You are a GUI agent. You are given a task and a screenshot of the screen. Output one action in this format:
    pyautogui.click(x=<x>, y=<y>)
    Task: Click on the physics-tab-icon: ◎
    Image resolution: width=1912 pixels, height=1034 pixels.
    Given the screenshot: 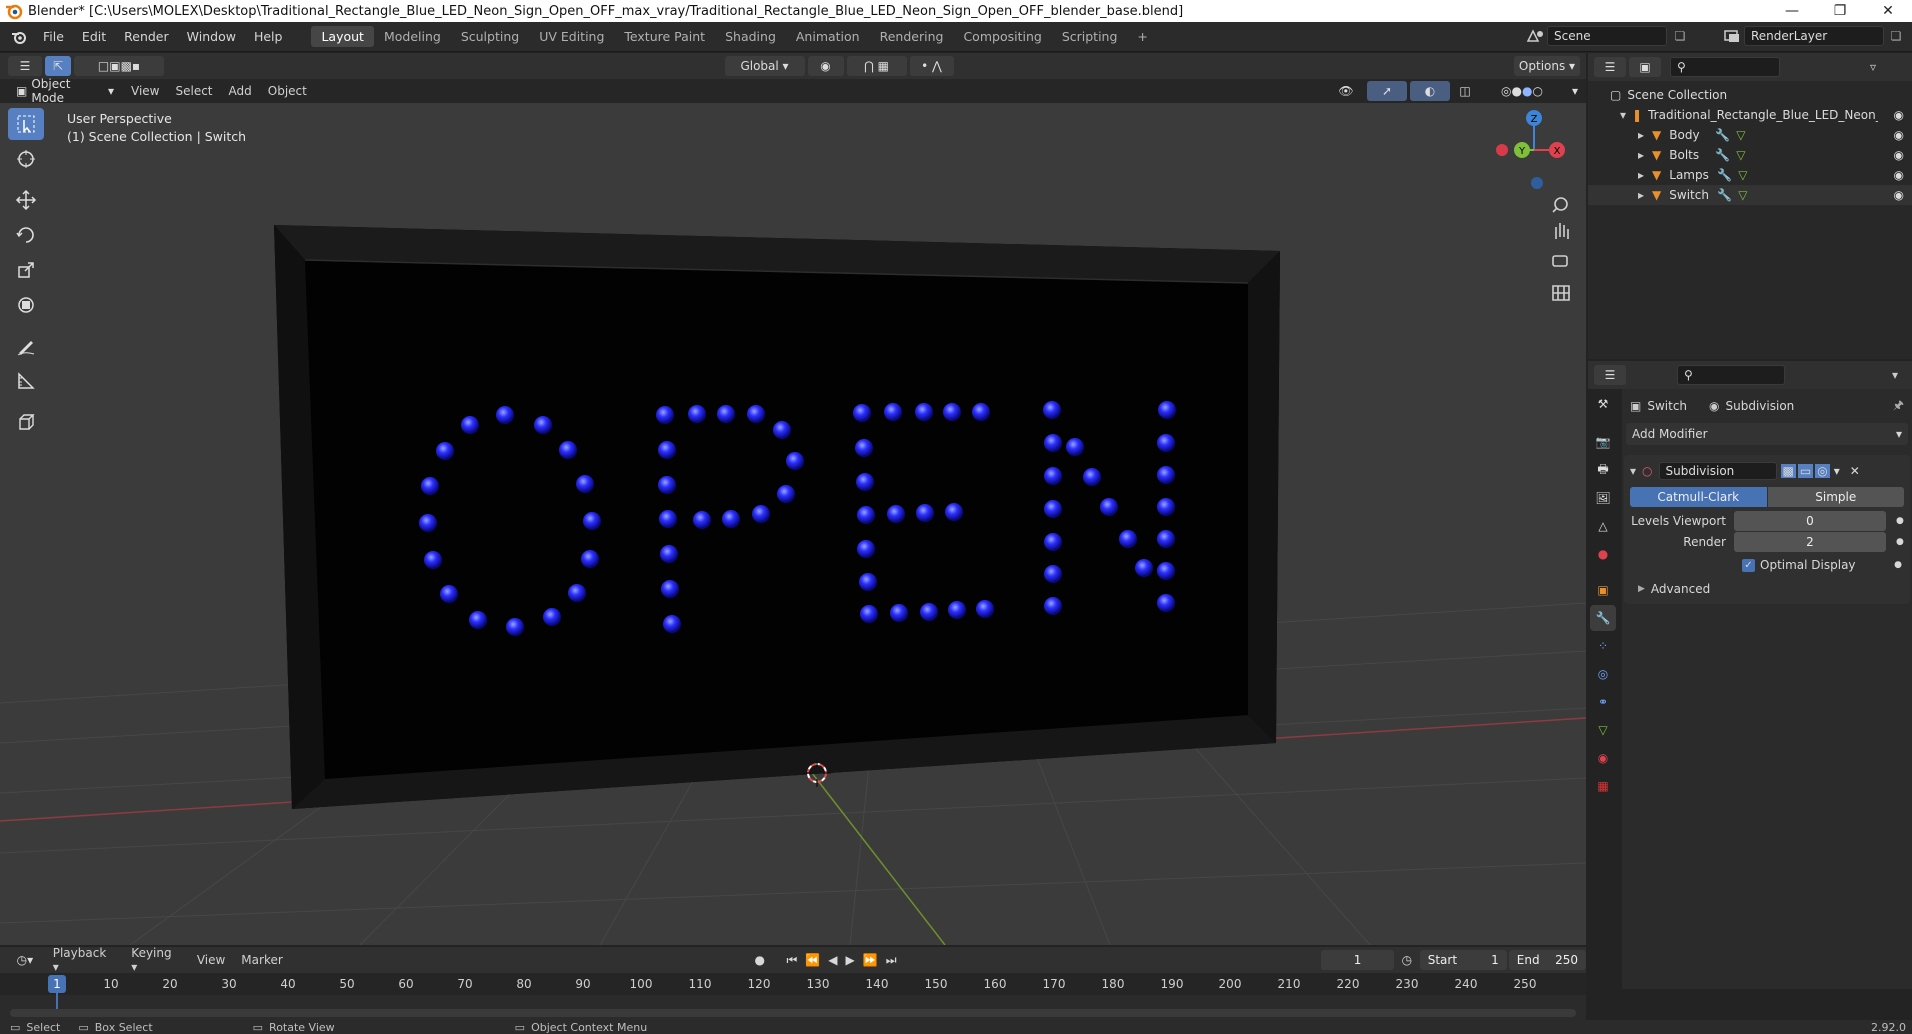 What is the action you would take?
    pyautogui.click(x=1603, y=674)
    